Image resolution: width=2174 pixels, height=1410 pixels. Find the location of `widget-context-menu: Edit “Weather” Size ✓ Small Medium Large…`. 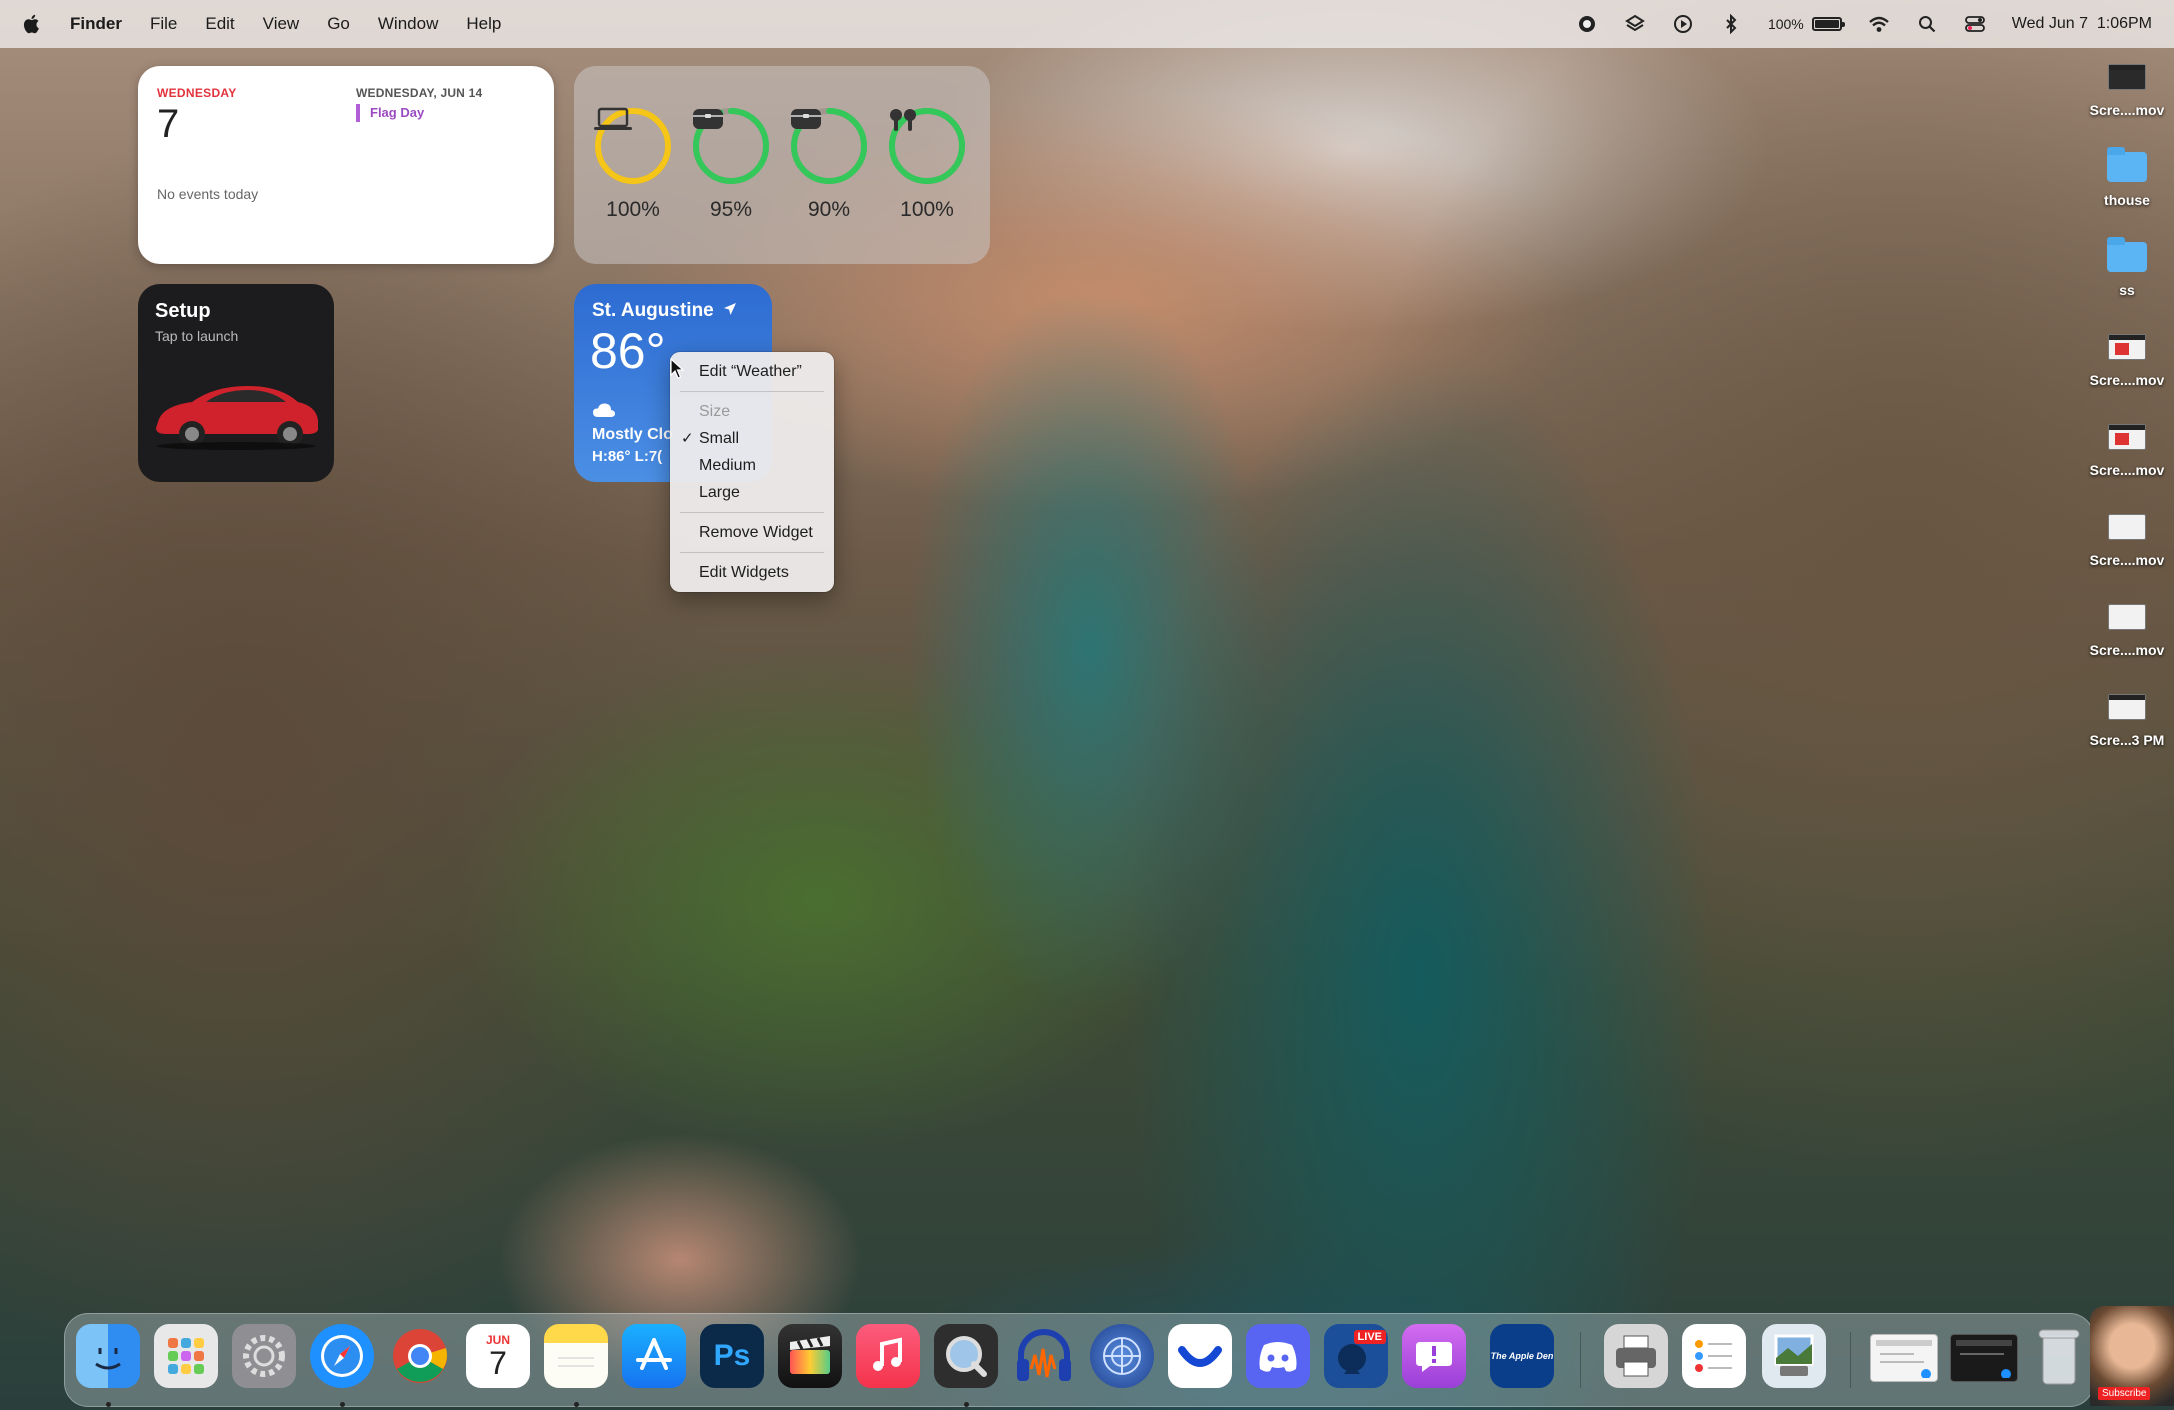

widget-context-menu: Edit “Weather” Size ✓ Small Medium Large… is located at coordinates (752, 472).